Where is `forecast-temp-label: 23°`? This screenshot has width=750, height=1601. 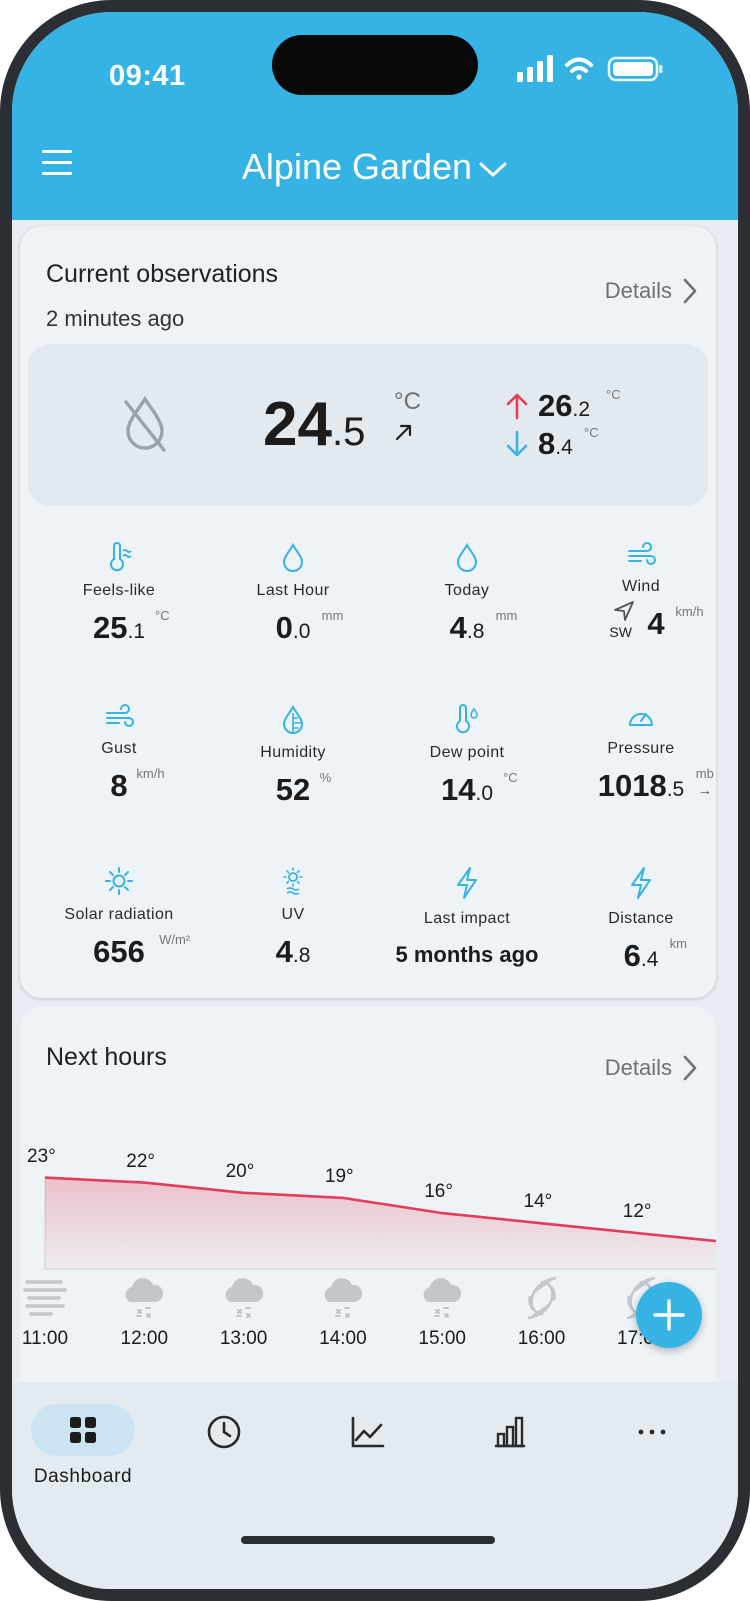
forecast-temp-label: 23° is located at coordinates (41, 1156).